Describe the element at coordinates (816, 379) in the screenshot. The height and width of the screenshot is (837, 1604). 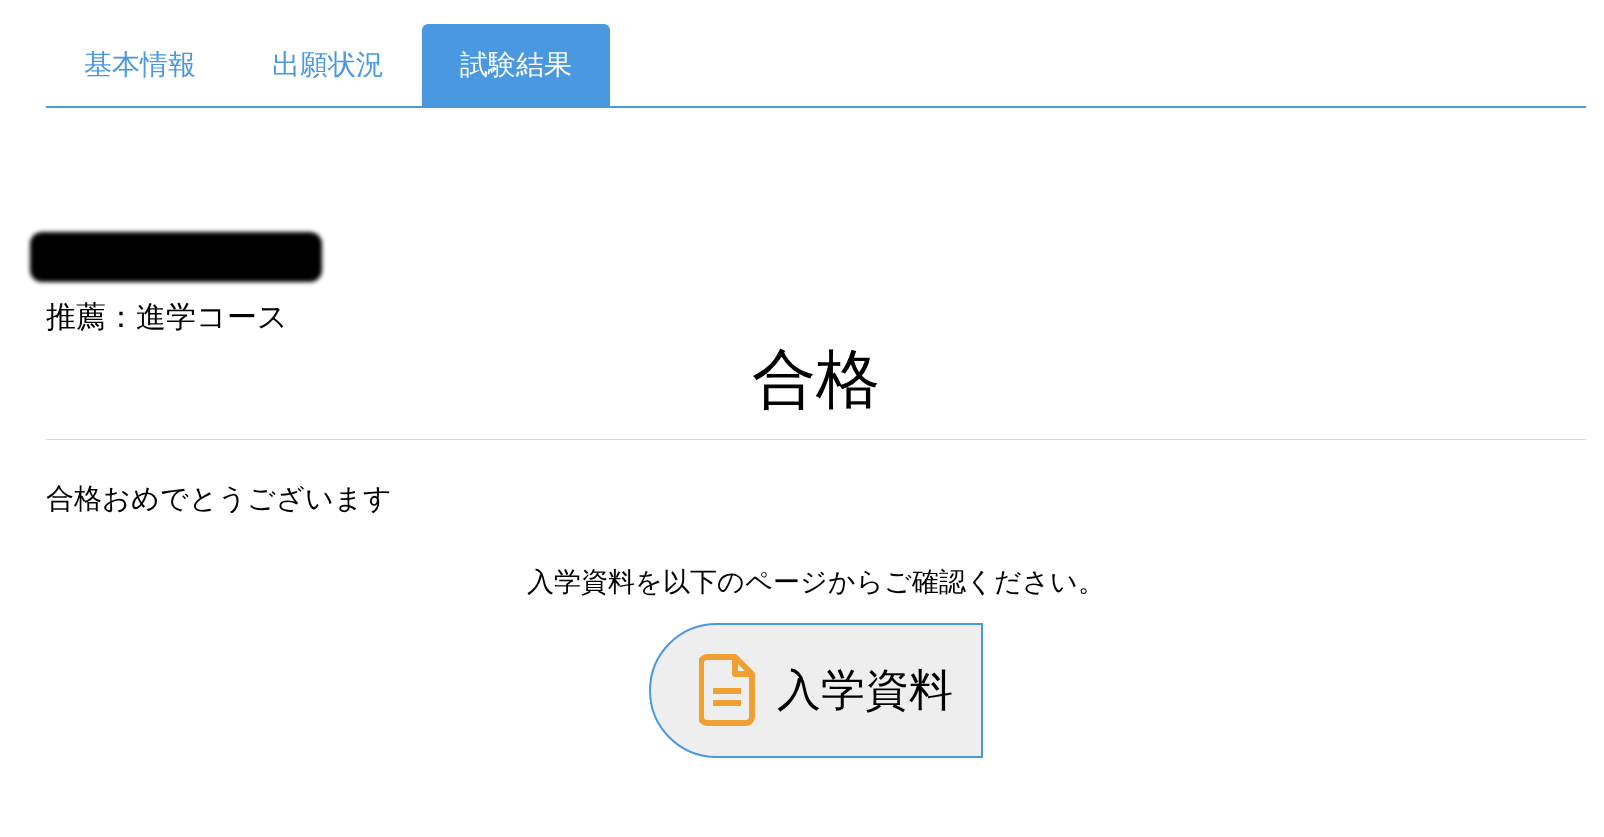
I see `result-heading: 合格` at that location.